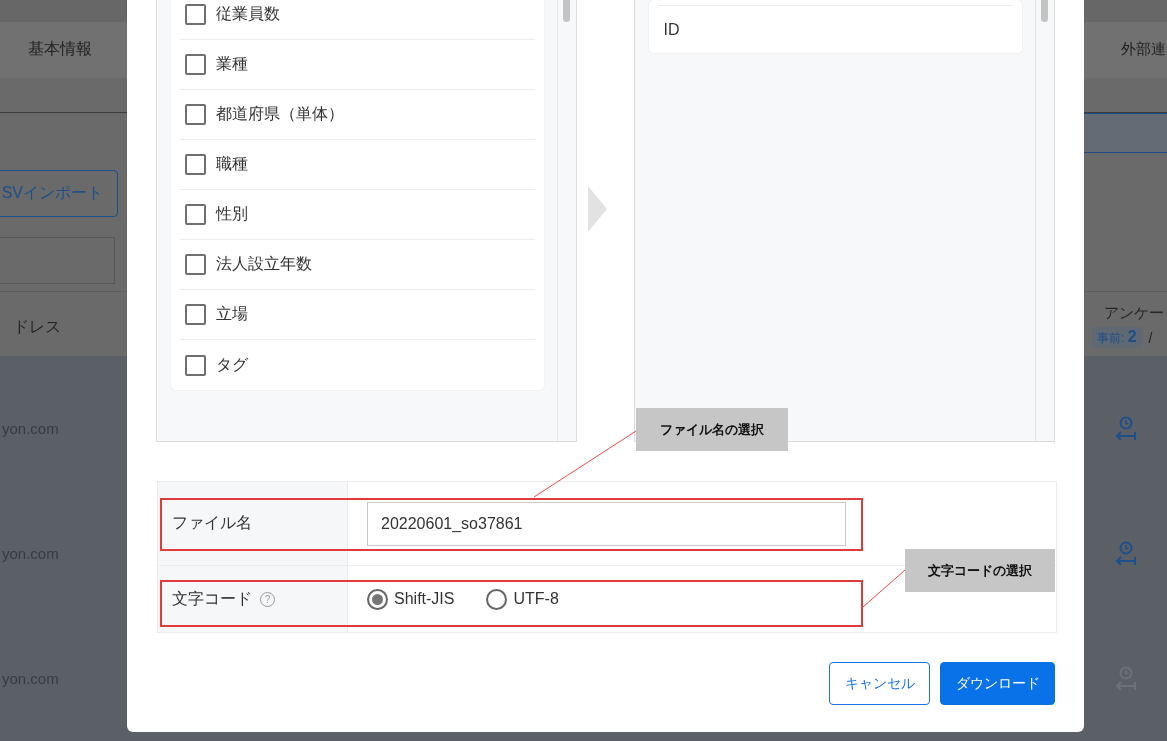 The image size is (1167, 741). Describe the element at coordinates (1134, 314) in the screenshot. I see `column-header: アンケー` at that location.